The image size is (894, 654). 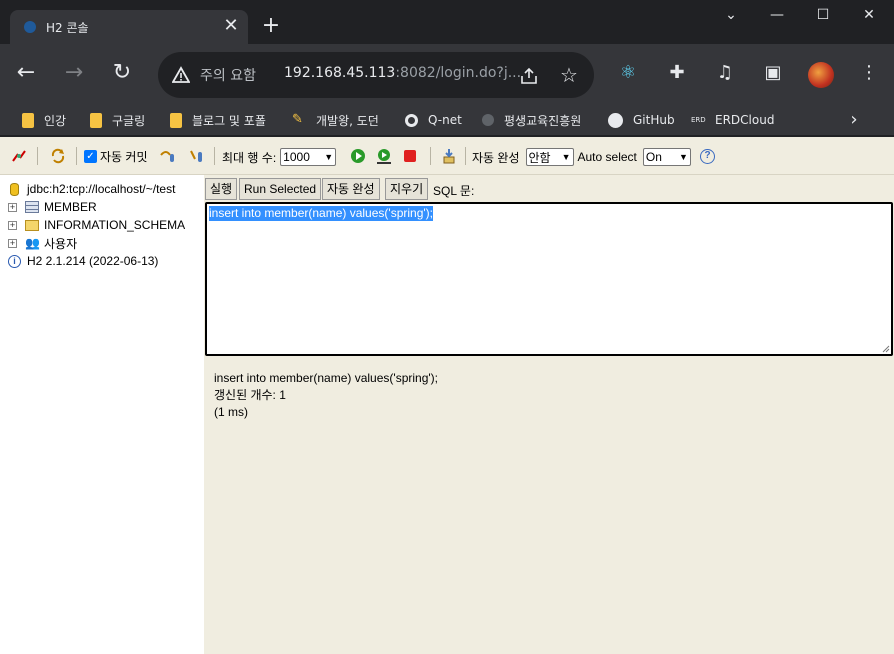 What do you see at coordinates (351, 189) in the screenshot?
I see `autocomplete-button: 자동 완성` at bounding box center [351, 189].